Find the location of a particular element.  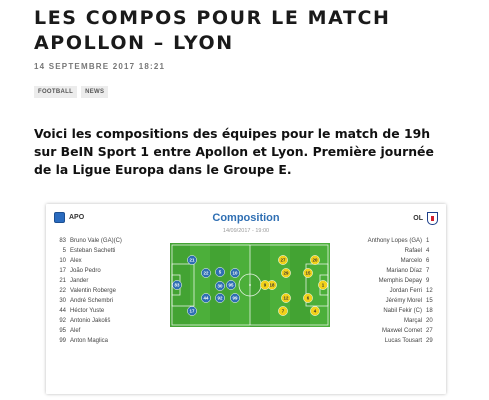

player-number: 5 is located at coordinates (64, 251).